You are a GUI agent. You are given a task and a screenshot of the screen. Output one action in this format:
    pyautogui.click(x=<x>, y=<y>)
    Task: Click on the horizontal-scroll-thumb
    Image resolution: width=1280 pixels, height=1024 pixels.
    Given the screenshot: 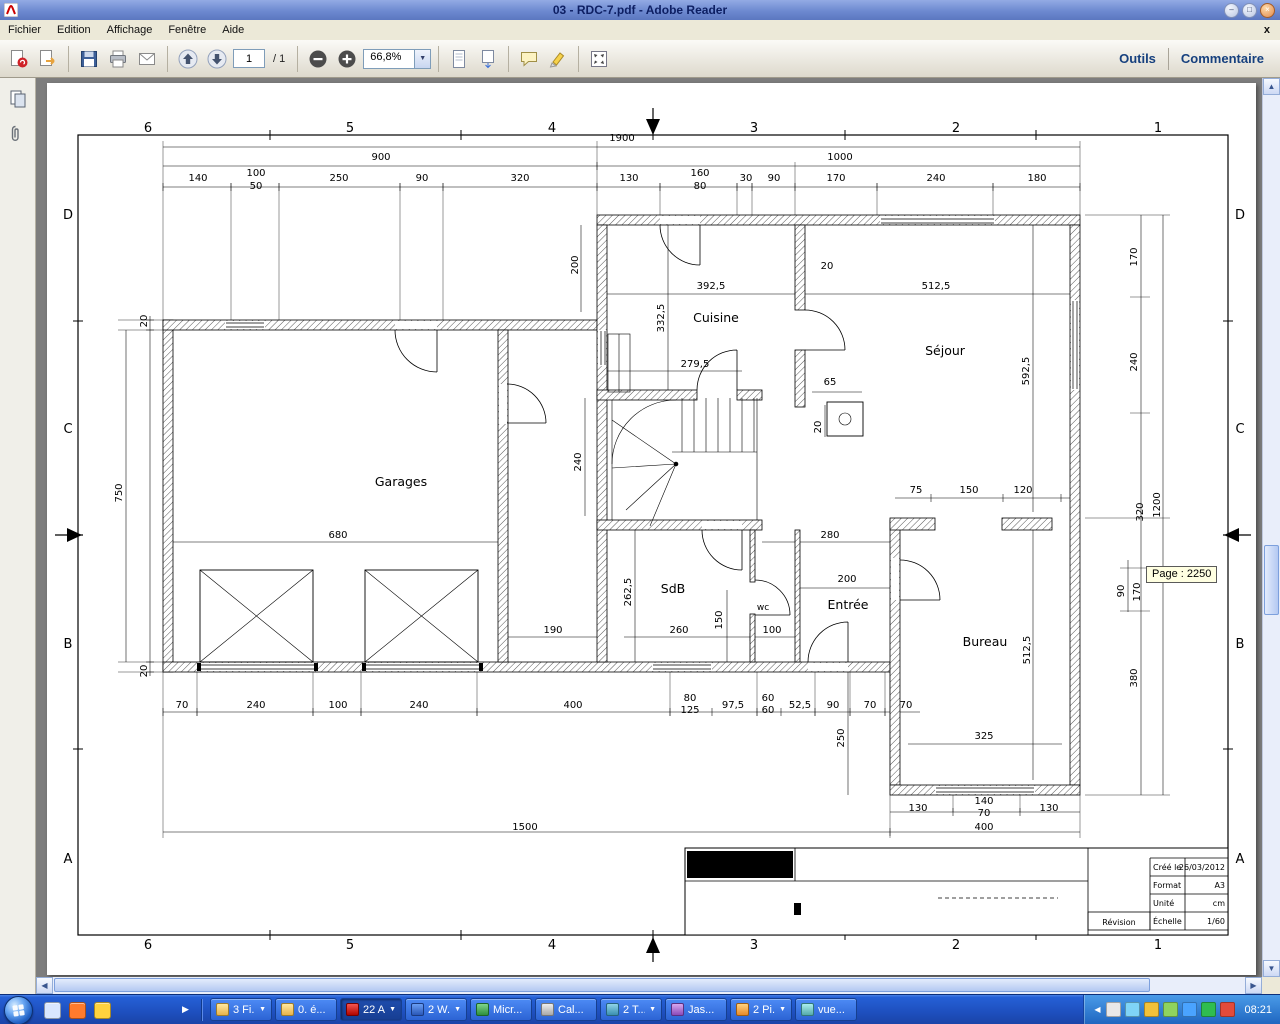 What is the action you would take?
    pyautogui.click(x=602, y=985)
    